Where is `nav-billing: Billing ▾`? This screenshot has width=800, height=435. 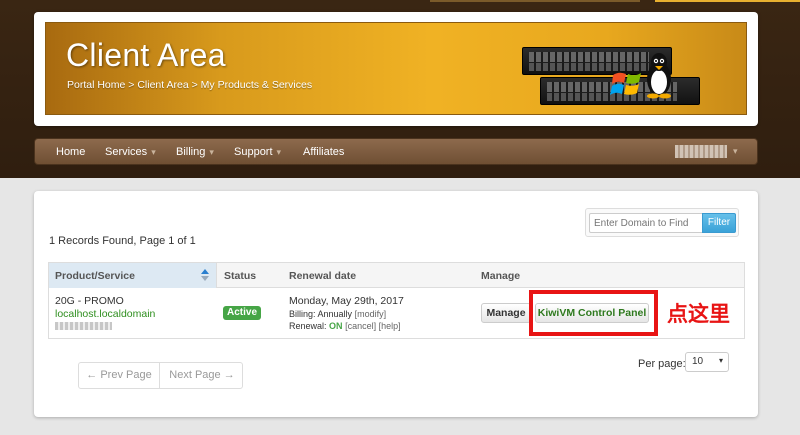
nav-billing: Billing ▾ is located at coordinates (195, 152).